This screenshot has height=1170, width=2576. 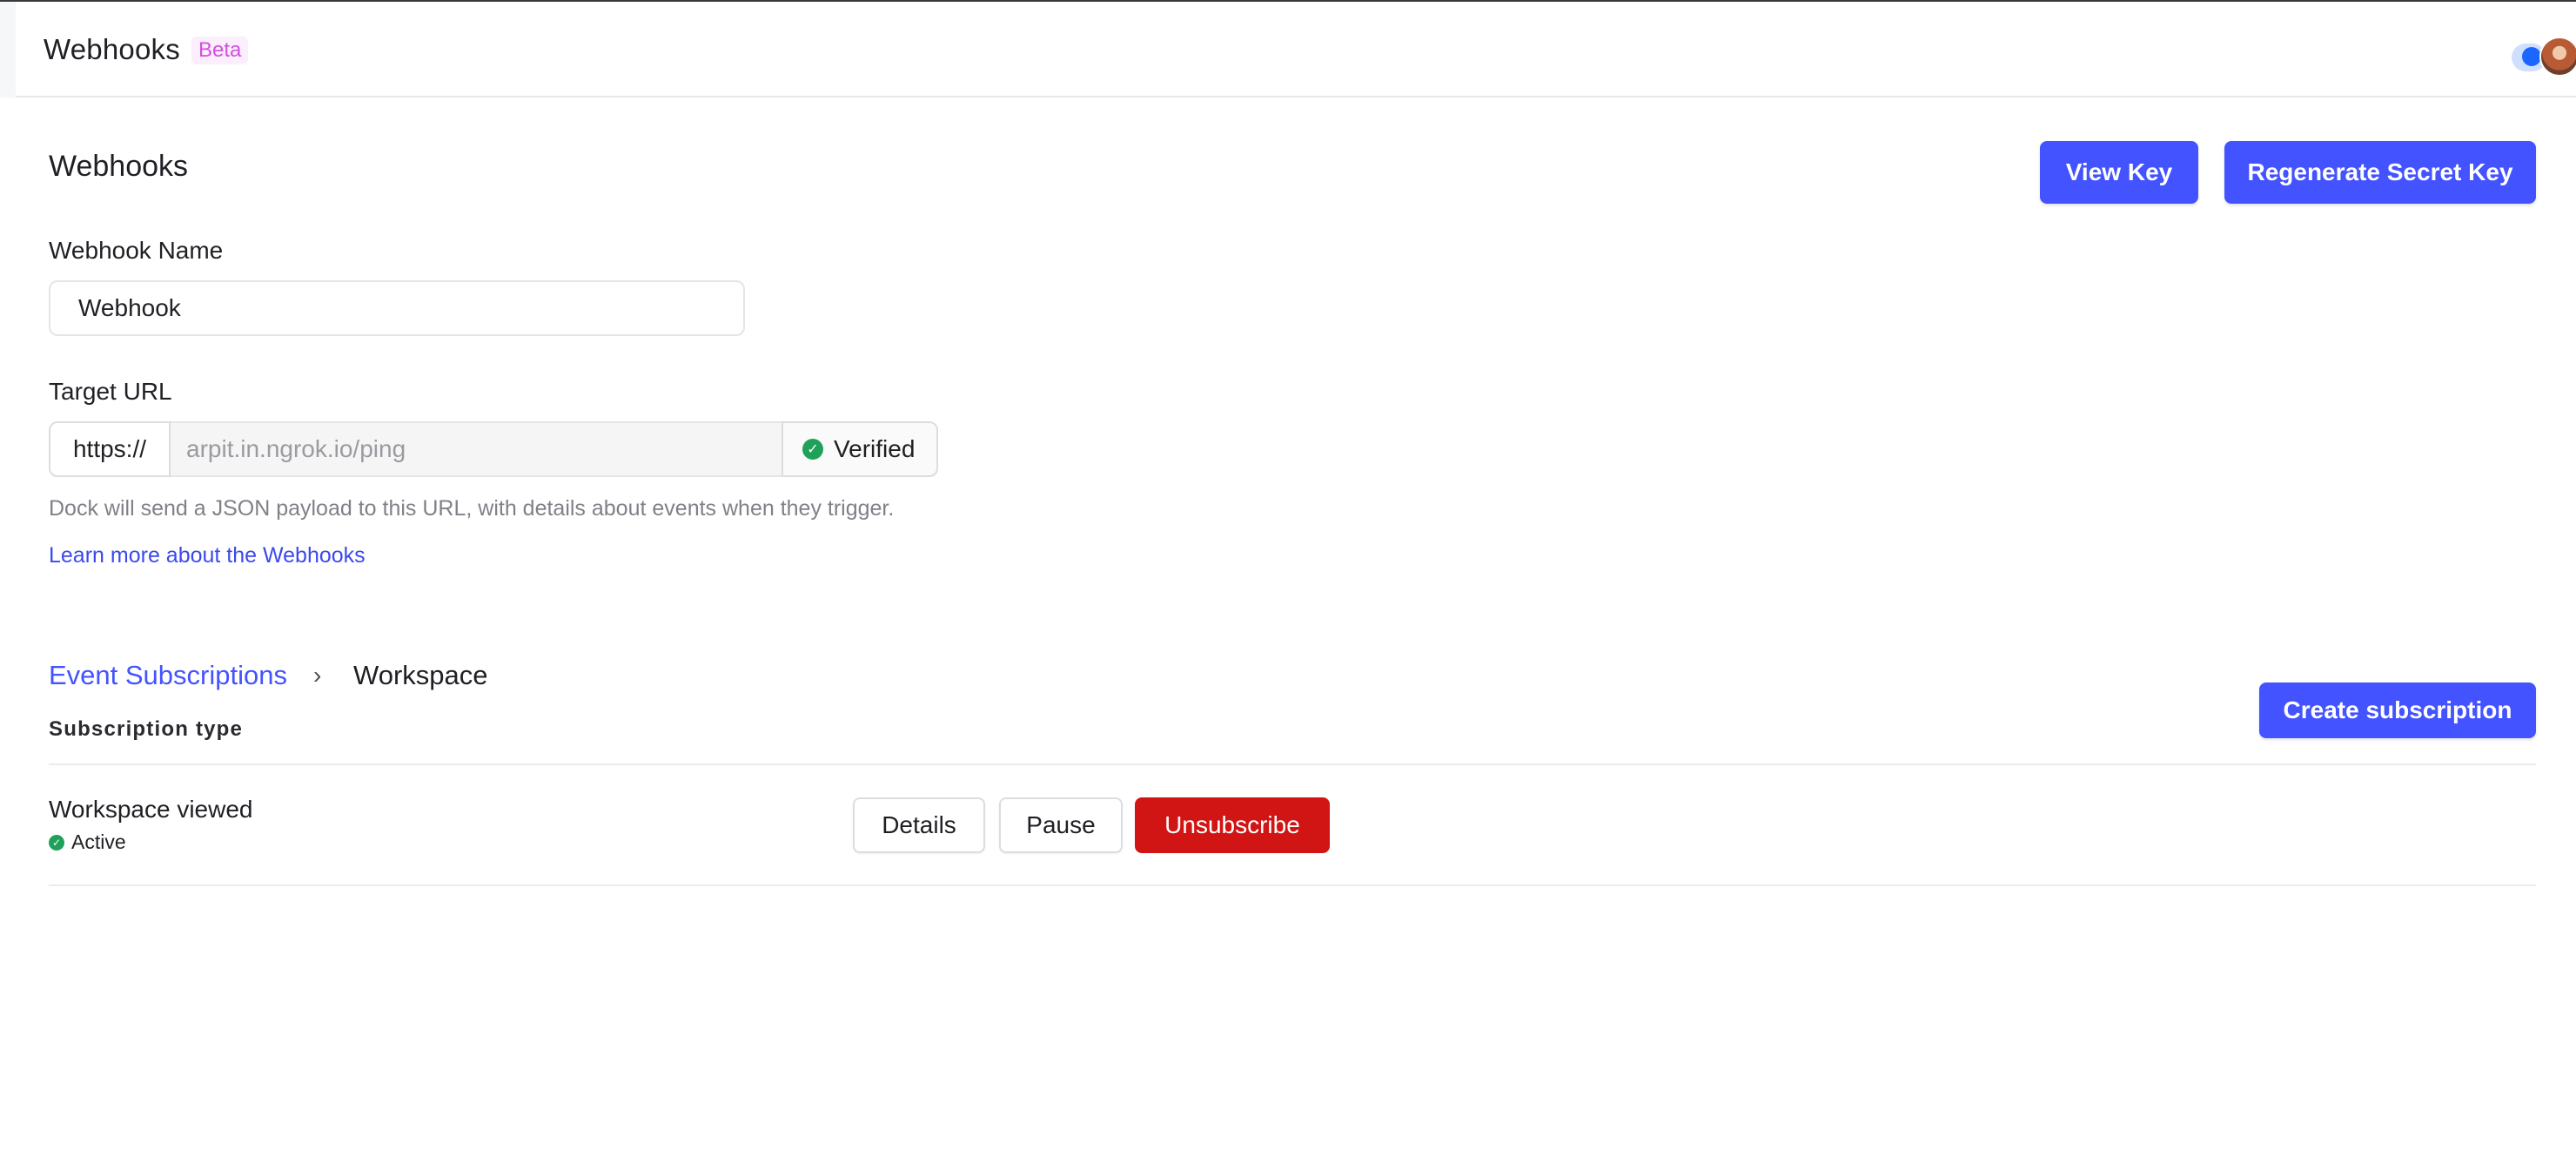 What do you see at coordinates (919, 825) in the screenshot?
I see `details-button: Details` at bounding box center [919, 825].